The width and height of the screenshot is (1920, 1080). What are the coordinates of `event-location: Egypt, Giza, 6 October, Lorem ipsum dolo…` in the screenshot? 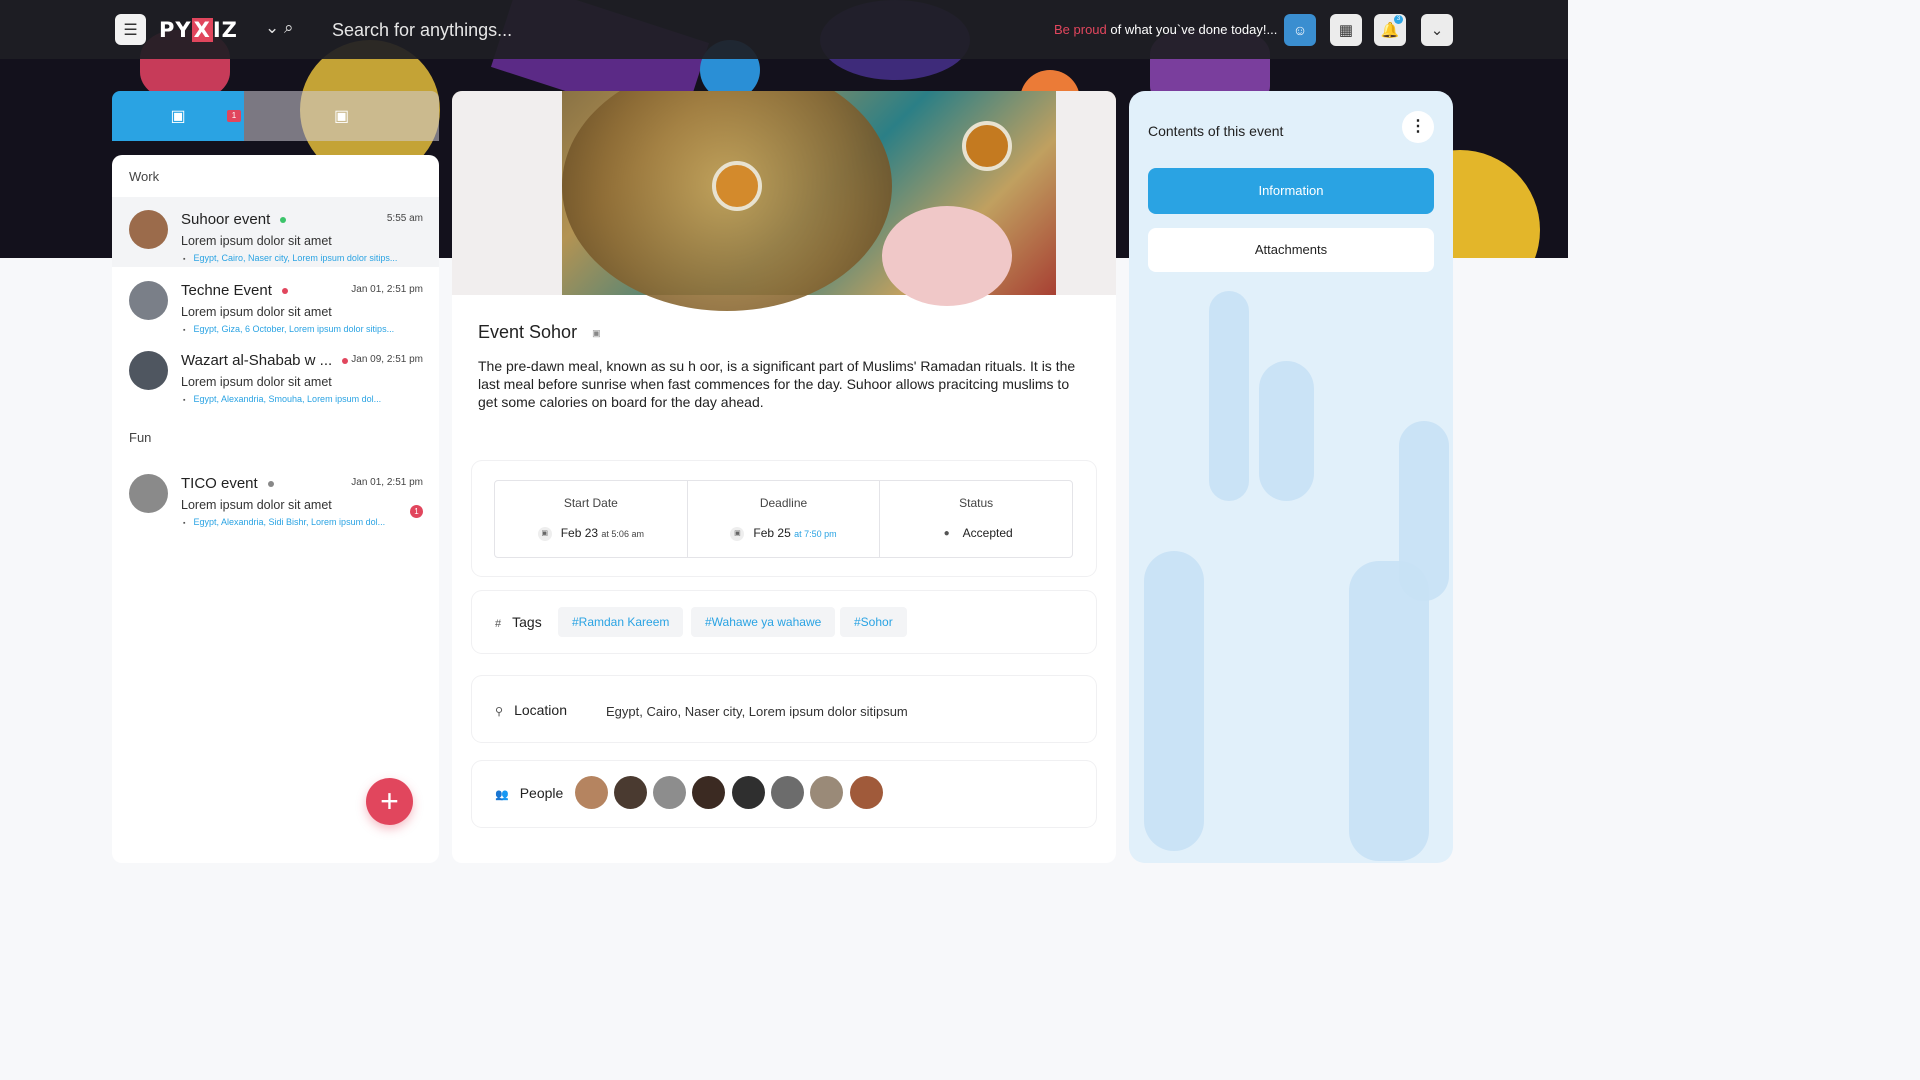 It's located at (294, 329).